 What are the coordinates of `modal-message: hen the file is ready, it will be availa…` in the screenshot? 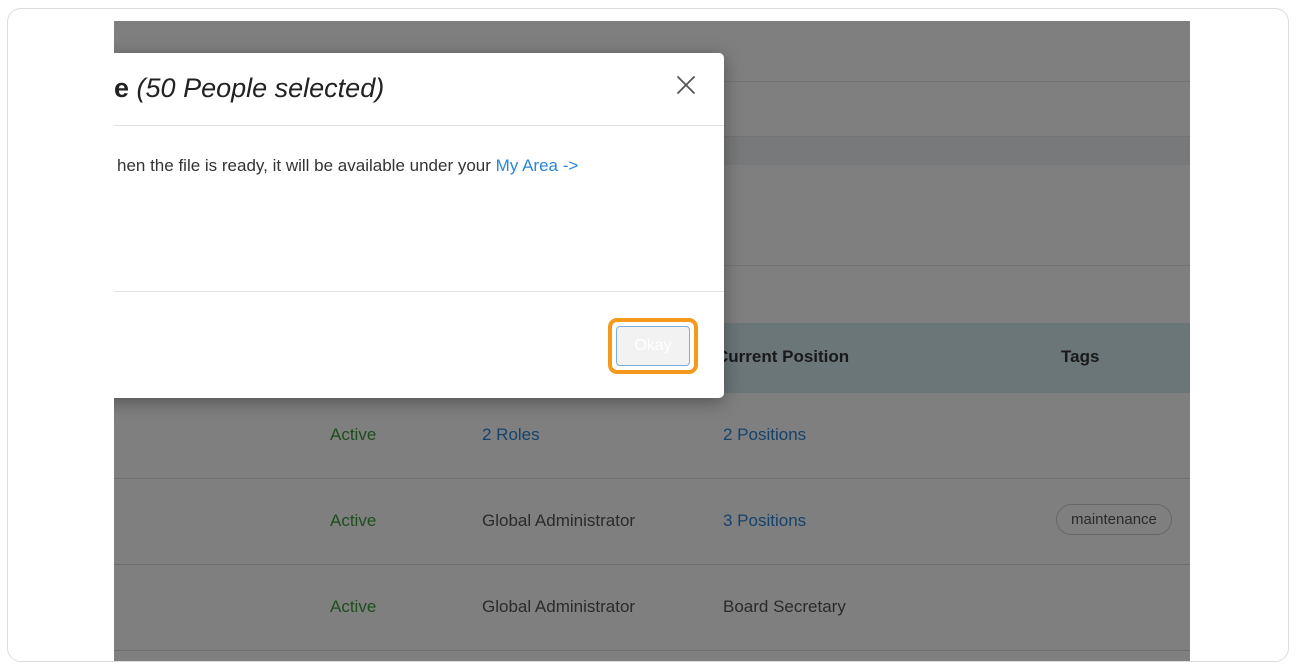 It's located at (347, 166).